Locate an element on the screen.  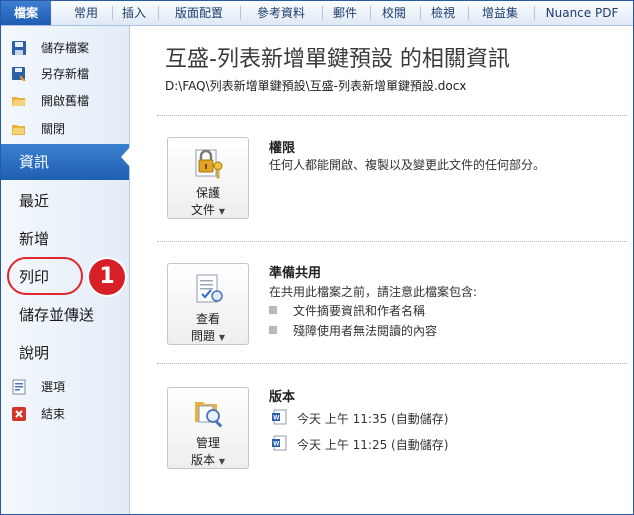
permissions-heading: 權限 is located at coordinates (282, 148).